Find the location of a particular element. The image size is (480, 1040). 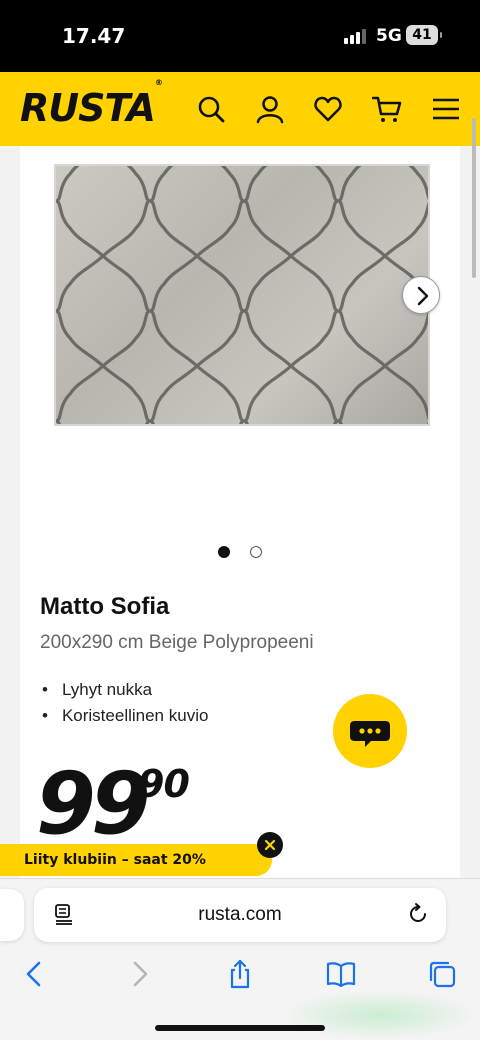

carousel-pagination is located at coordinates (250, 554).